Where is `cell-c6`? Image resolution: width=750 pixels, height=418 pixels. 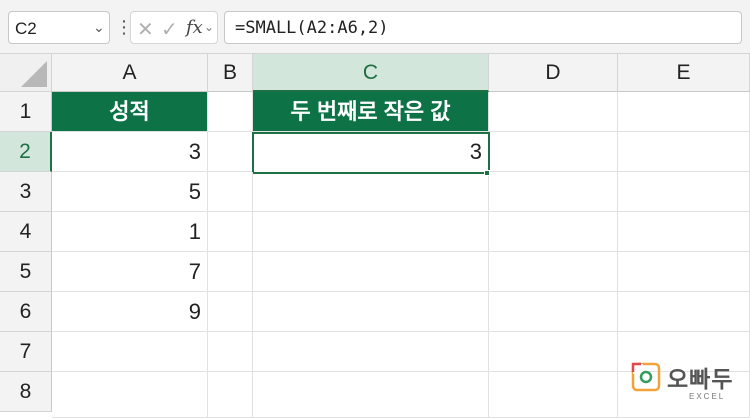
cell-c6 is located at coordinates (371, 312).